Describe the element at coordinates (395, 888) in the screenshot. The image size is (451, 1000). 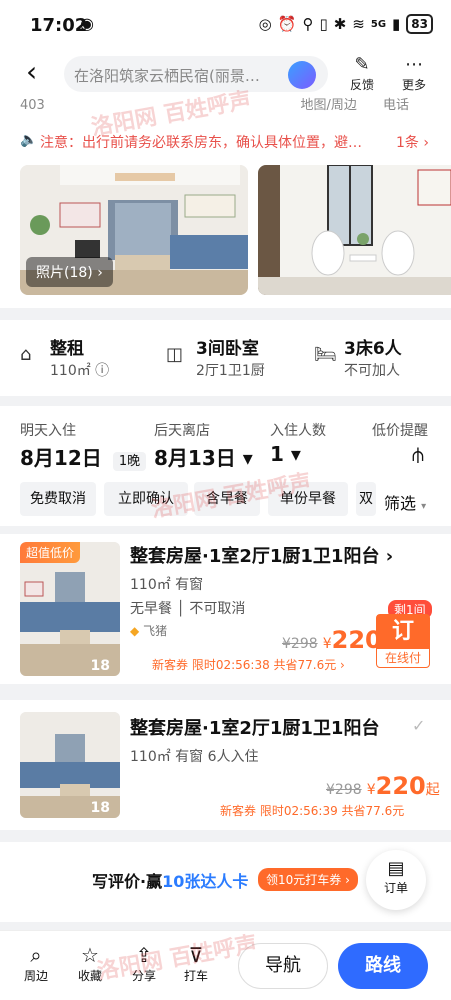
I see `order-label: 订单` at that location.